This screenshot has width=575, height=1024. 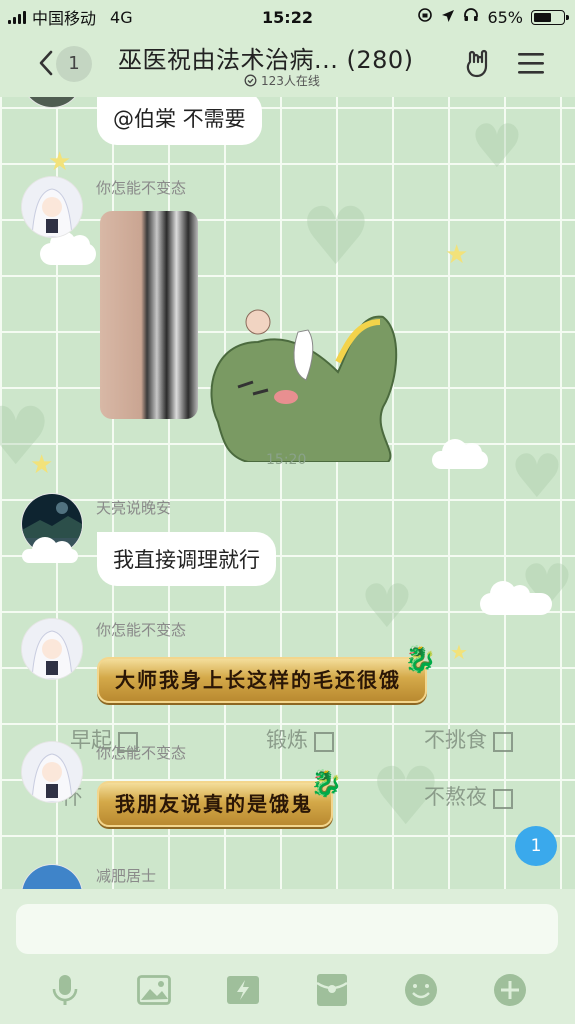 I want to click on online-count: 123人在线, so click(x=290, y=81).